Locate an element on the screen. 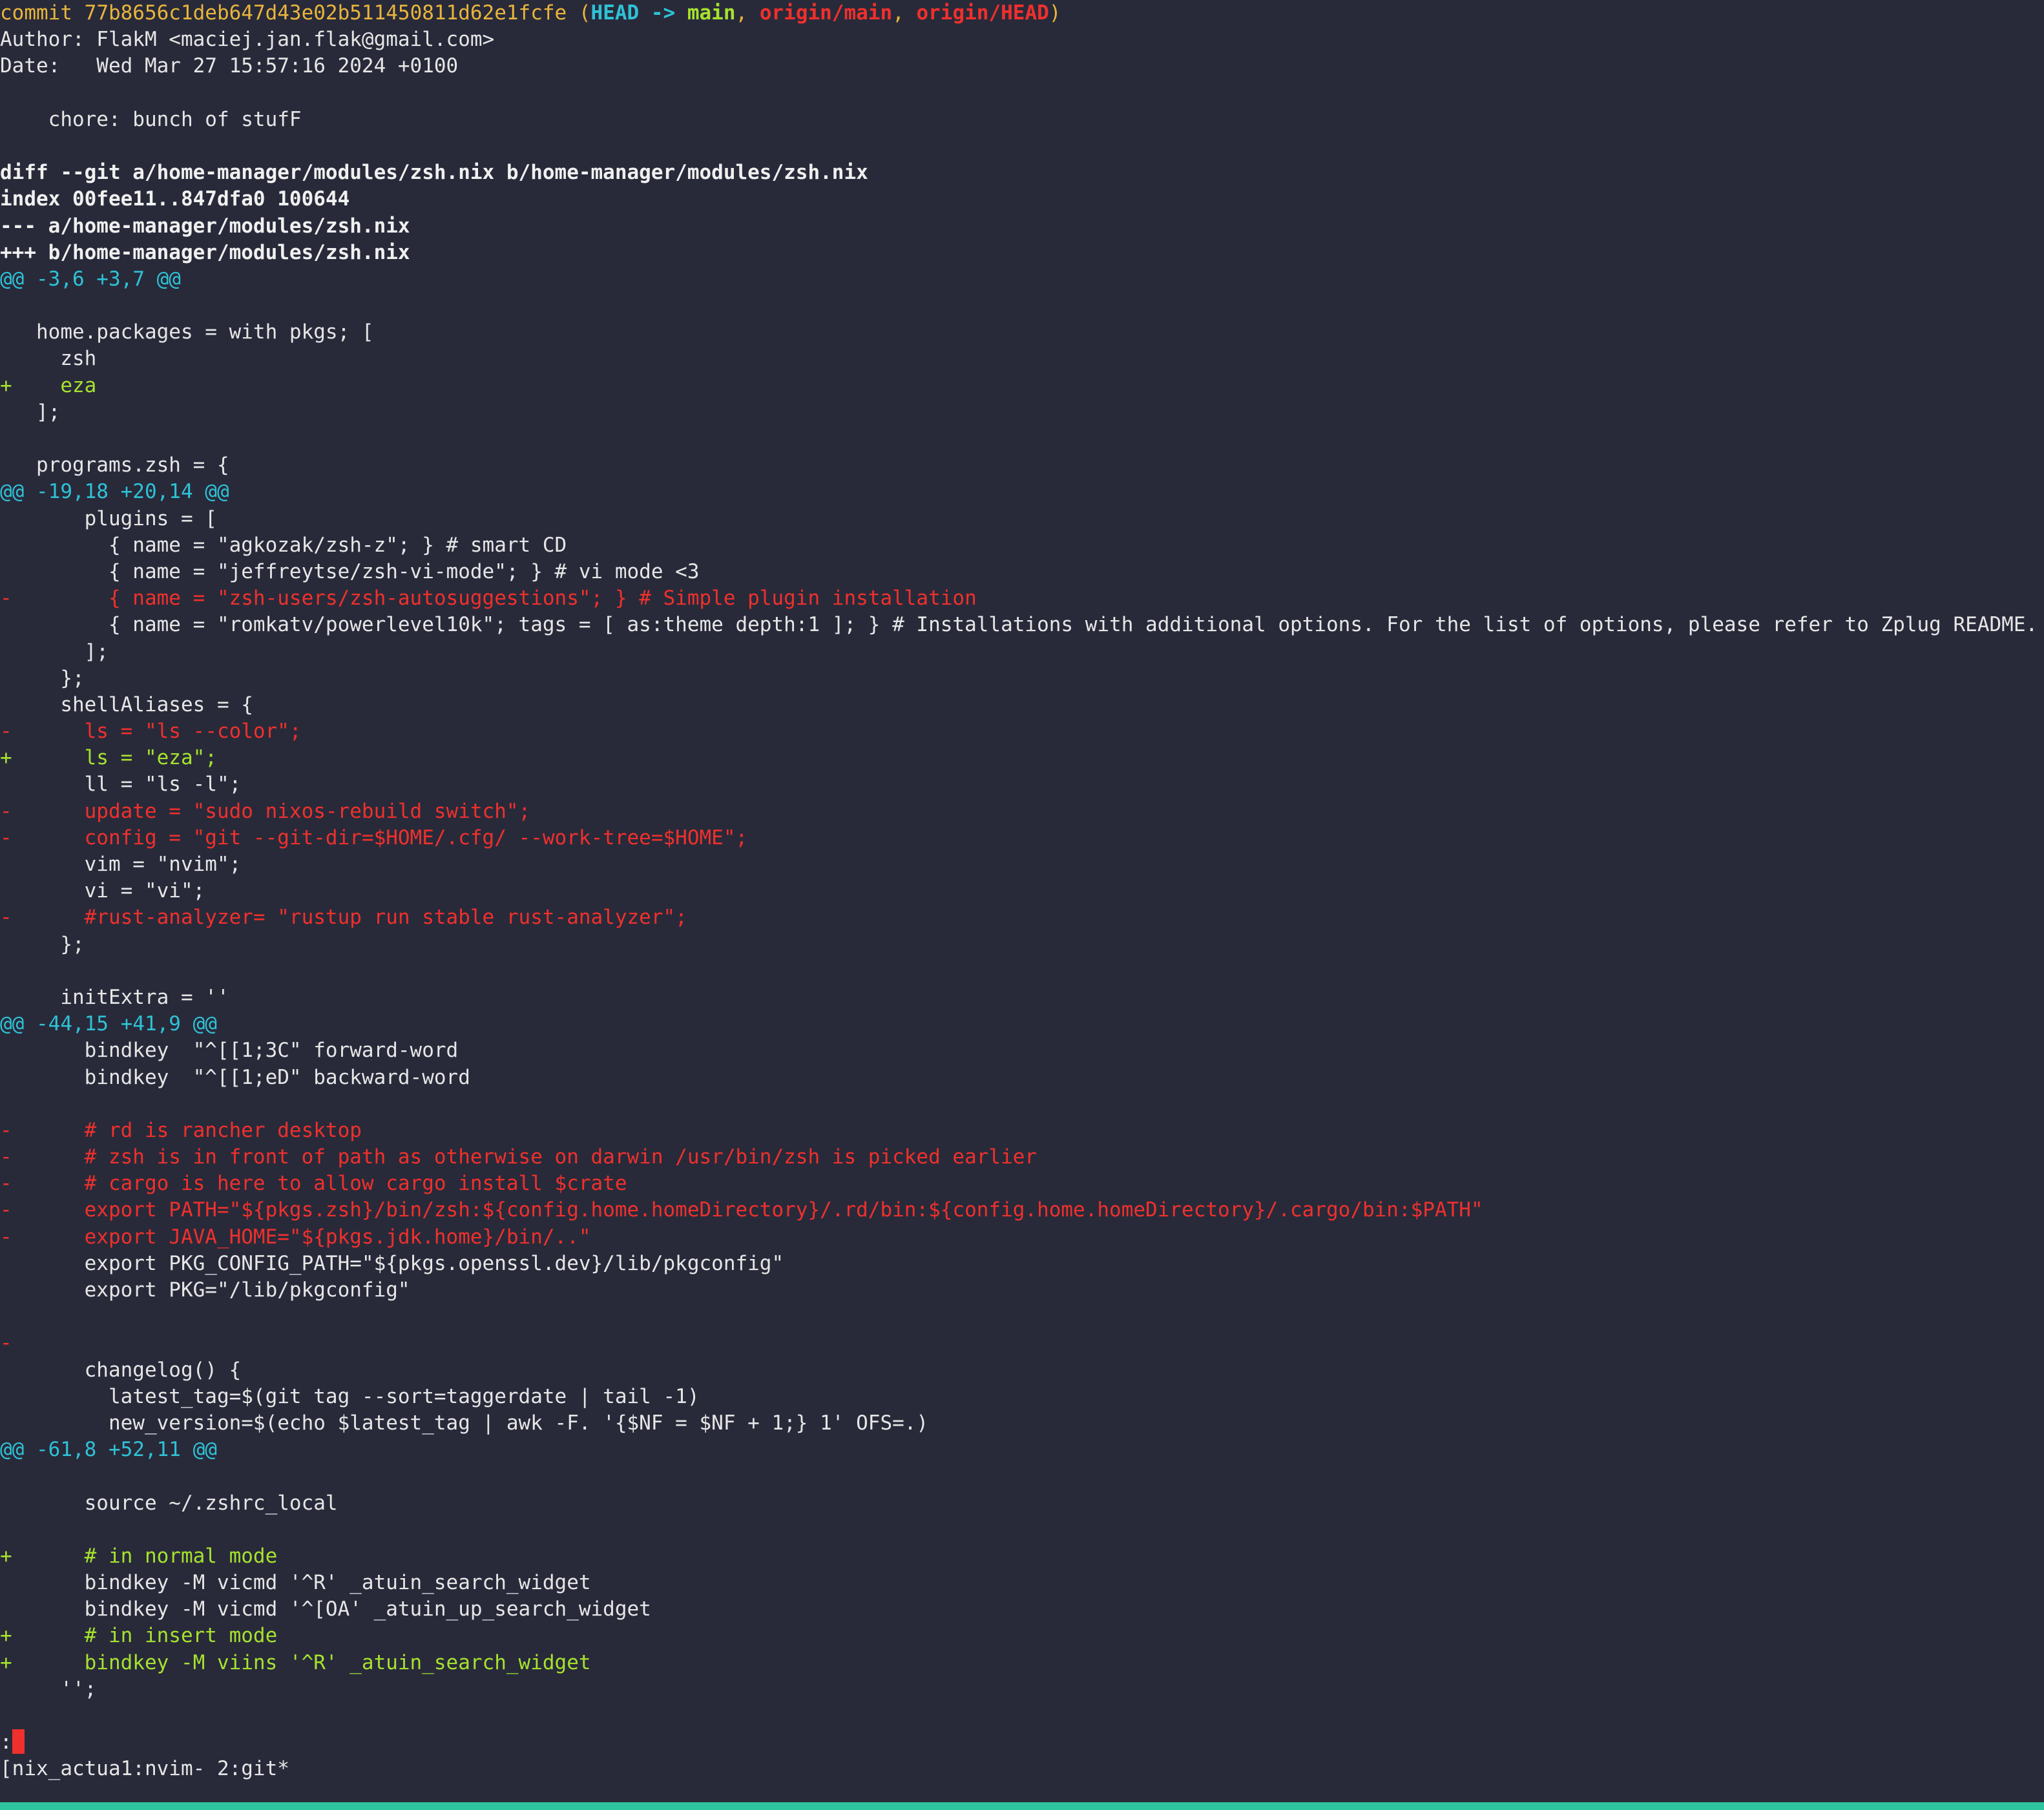  pager-prompt: : is located at coordinates (6, 1742).